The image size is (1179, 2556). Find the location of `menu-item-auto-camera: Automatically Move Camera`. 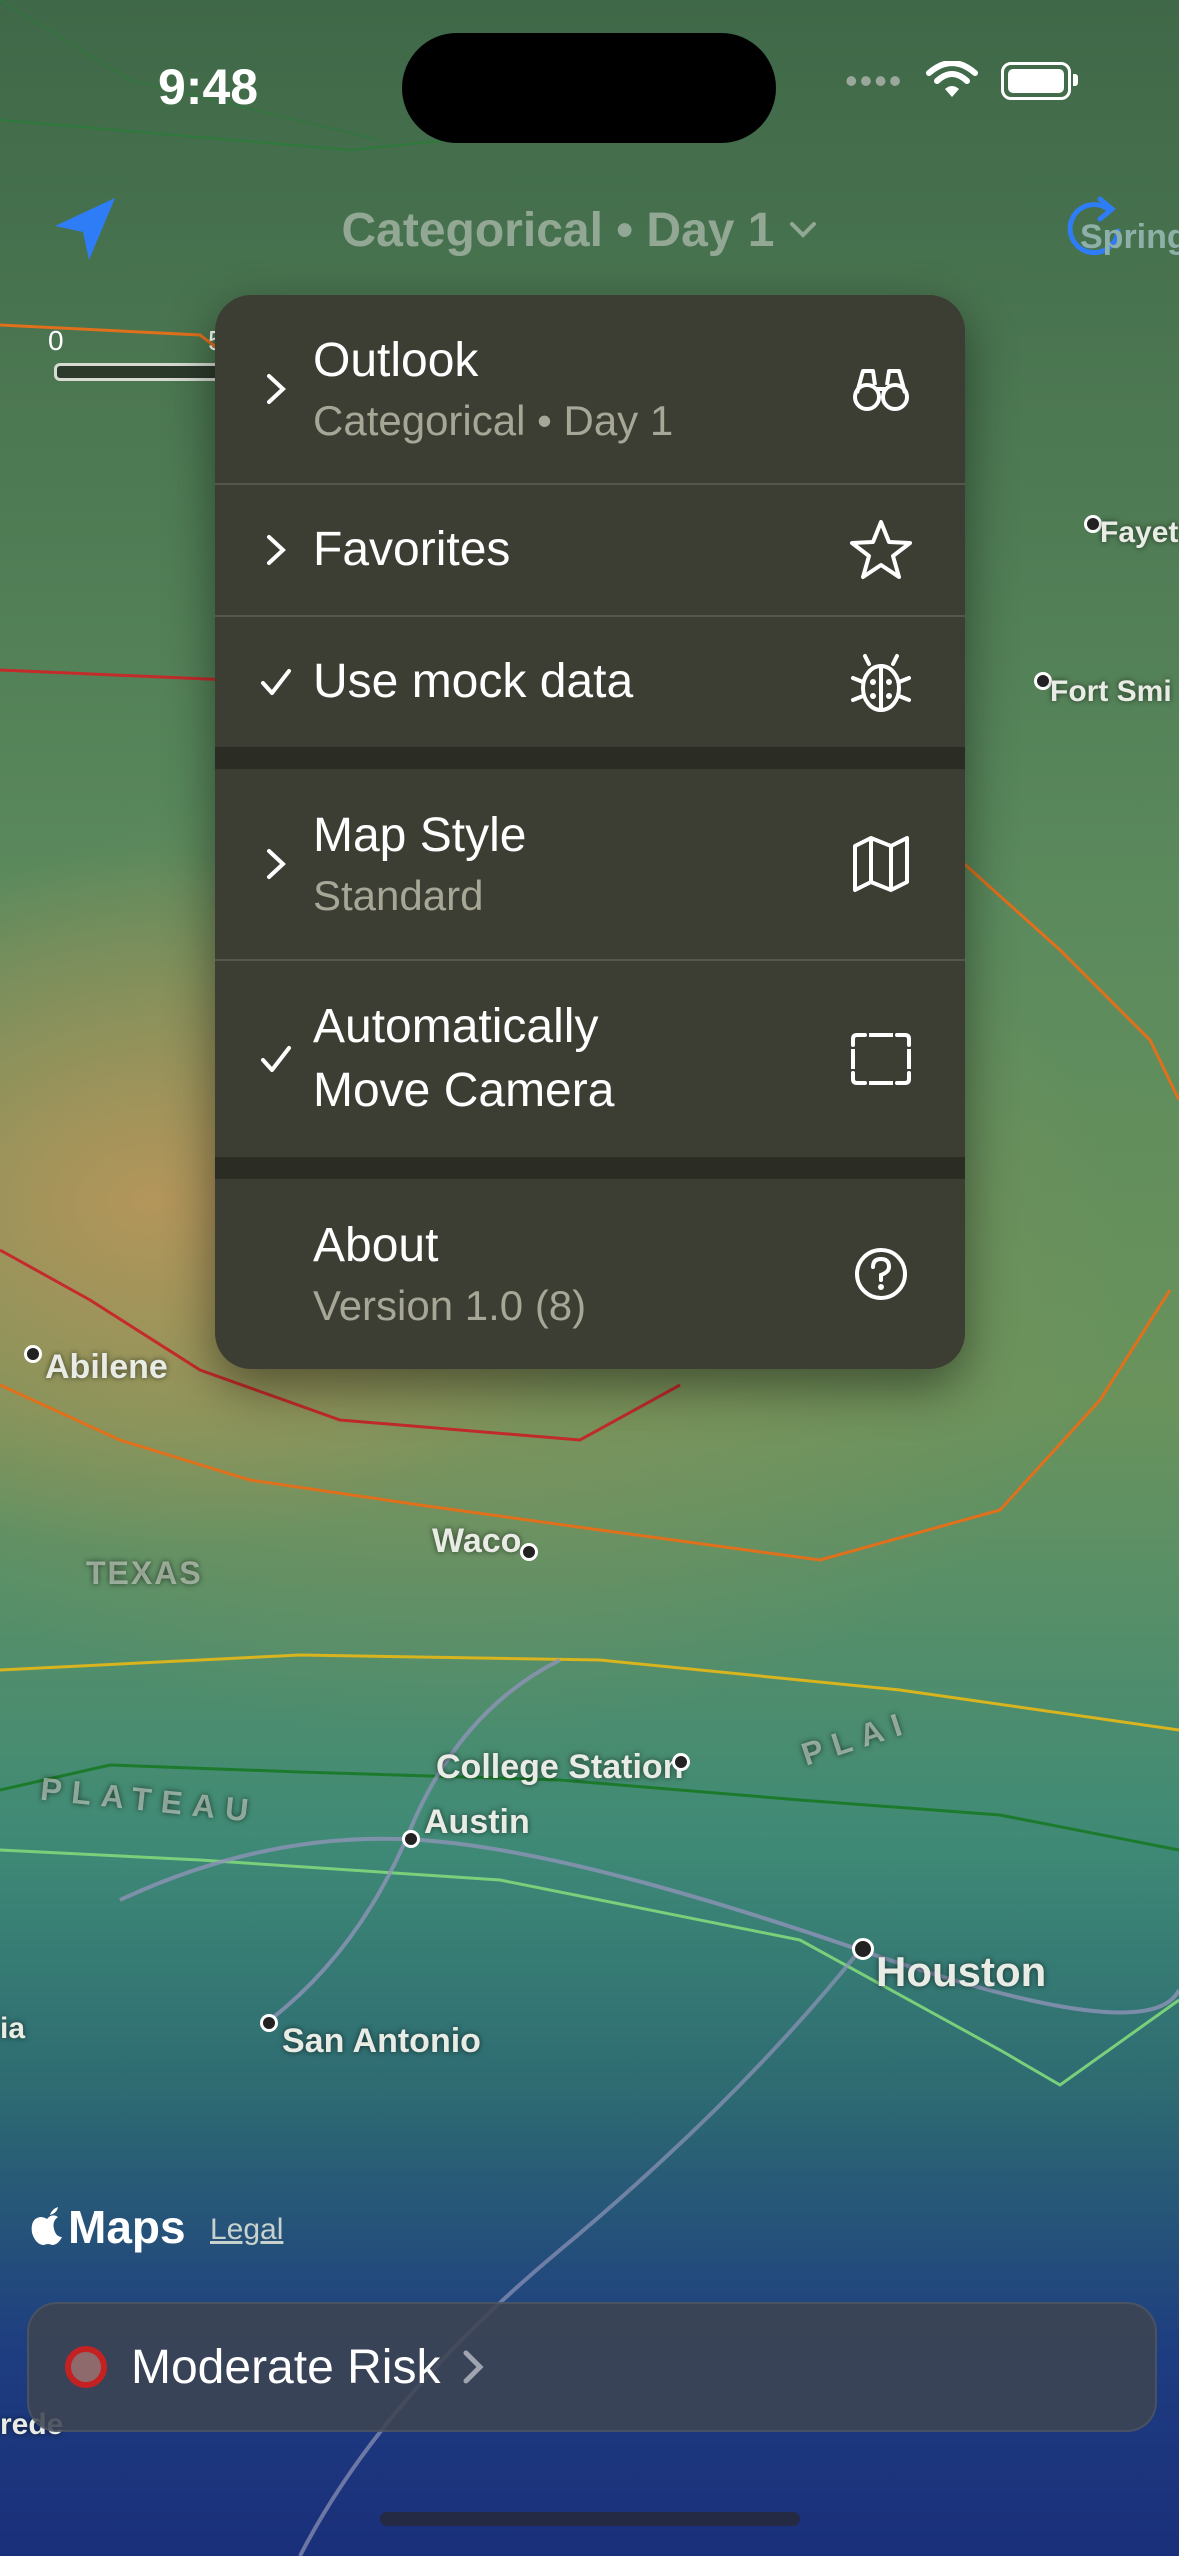

menu-item-auto-camera: Automatically Move Camera is located at coordinates (590, 1058).